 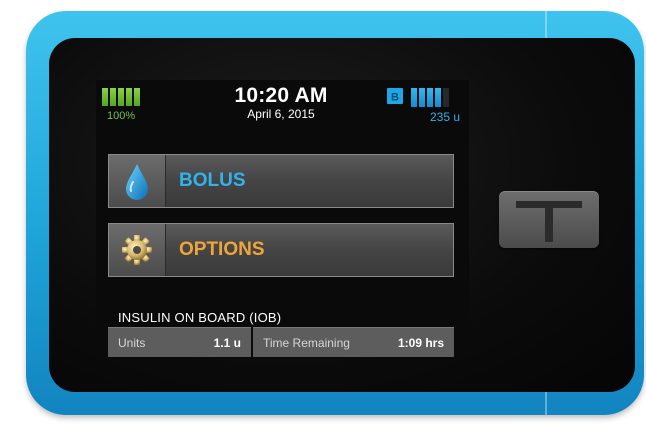 What do you see at coordinates (281, 181) in the screenshot?
I see `bolus-button: BOLUS` at bounding box center [281, 181].